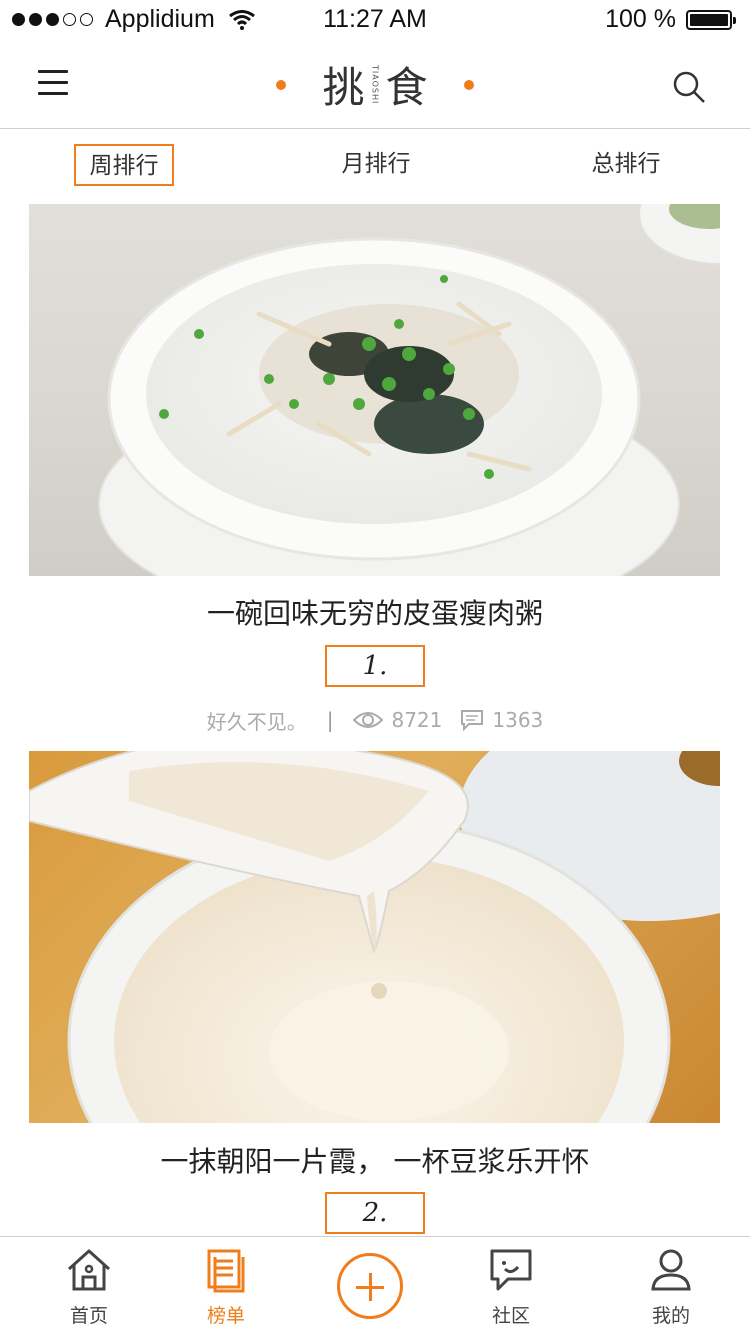  What do you see at coordinates (640, 19) in the screenshot?
I see `battery-percent: 100 %` at bounding box center [640, 19].